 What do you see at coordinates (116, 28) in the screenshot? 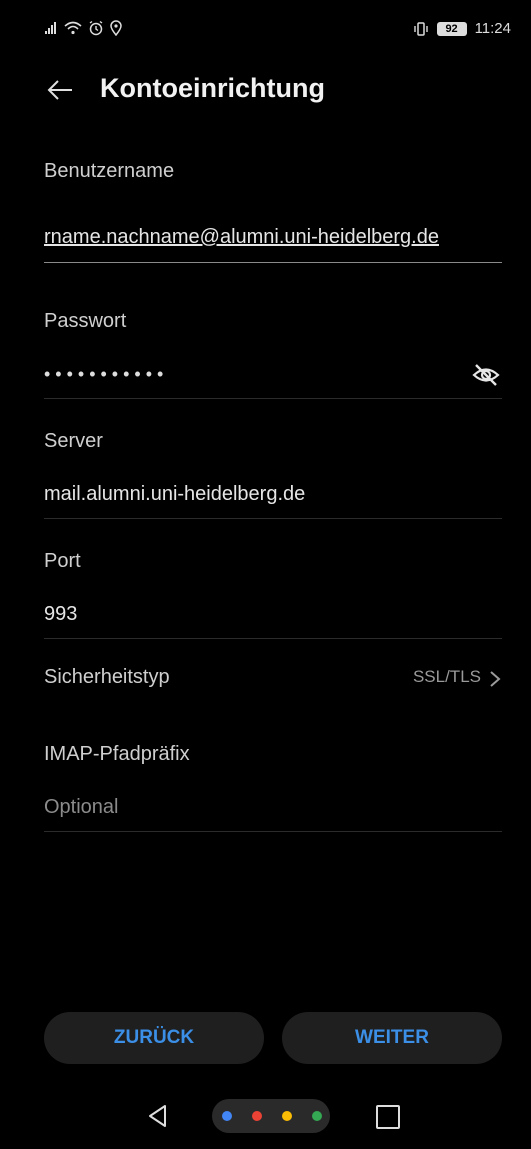
I see `location-icon` at bounding box center [116, 28].